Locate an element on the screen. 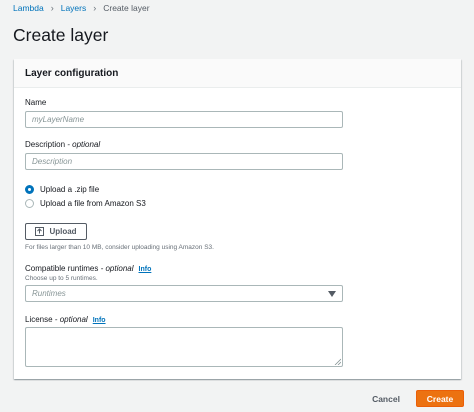  runtimes-label: Compatible runtimes - optional Info is located at coordinates (88, 268).